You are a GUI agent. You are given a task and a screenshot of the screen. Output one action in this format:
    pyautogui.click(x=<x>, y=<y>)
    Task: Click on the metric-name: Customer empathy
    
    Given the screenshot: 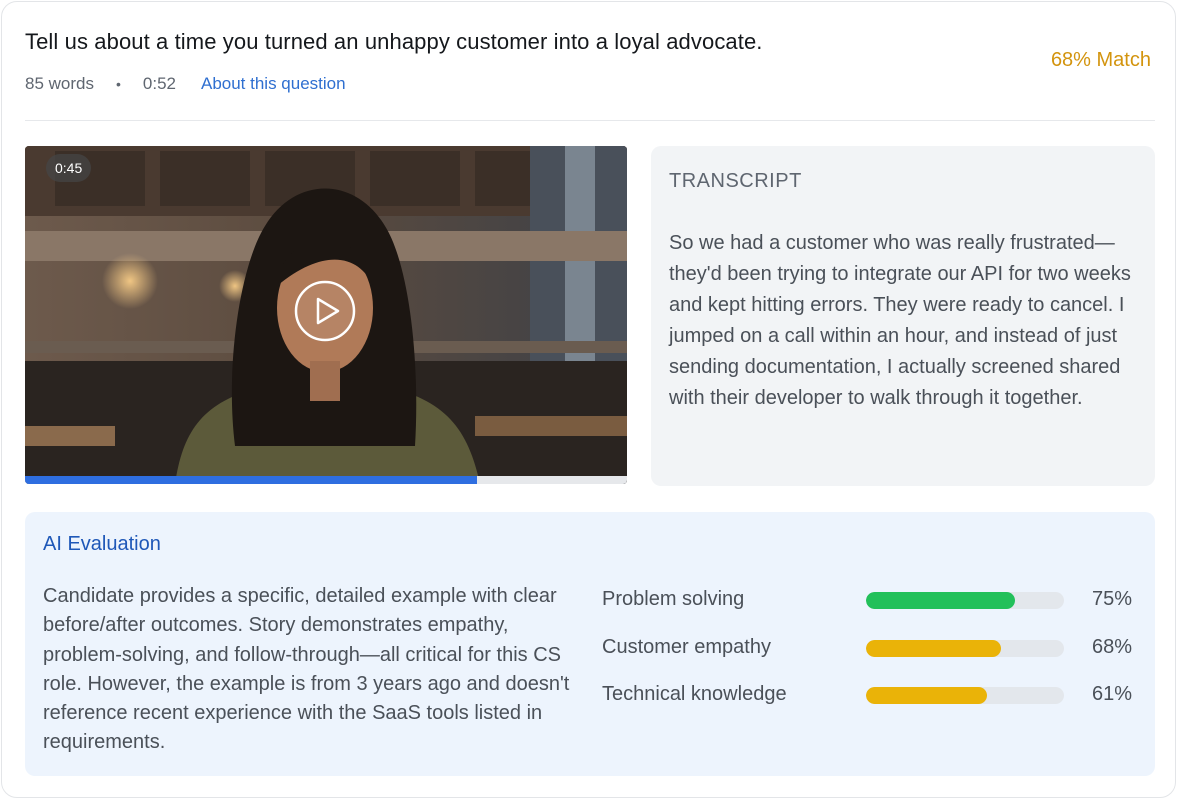 What is the action you would take?
    pyautogui.click(x=686, y=647)
    